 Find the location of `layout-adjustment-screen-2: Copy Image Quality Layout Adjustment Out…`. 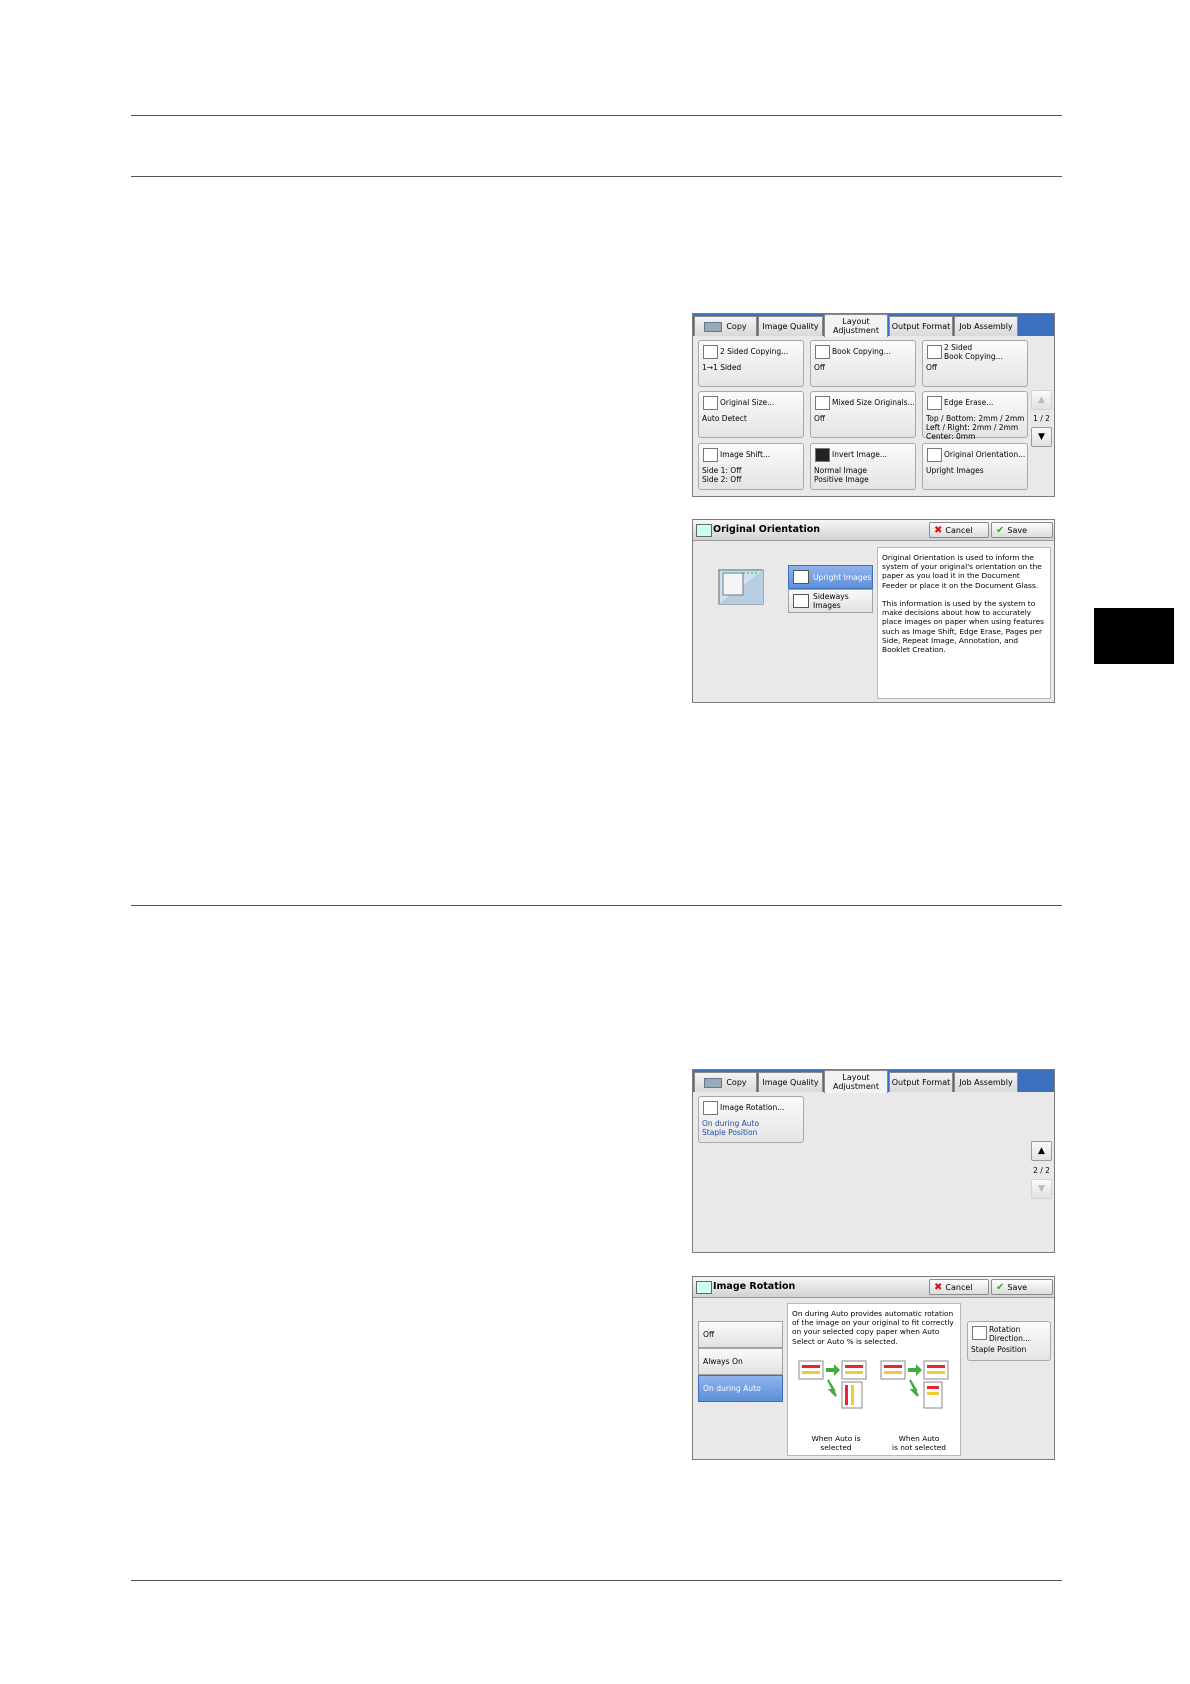

layout-adjustment-screen-2: Copy Image Quality Layout Adjustment Out… is located at coordinates (873, 1161).